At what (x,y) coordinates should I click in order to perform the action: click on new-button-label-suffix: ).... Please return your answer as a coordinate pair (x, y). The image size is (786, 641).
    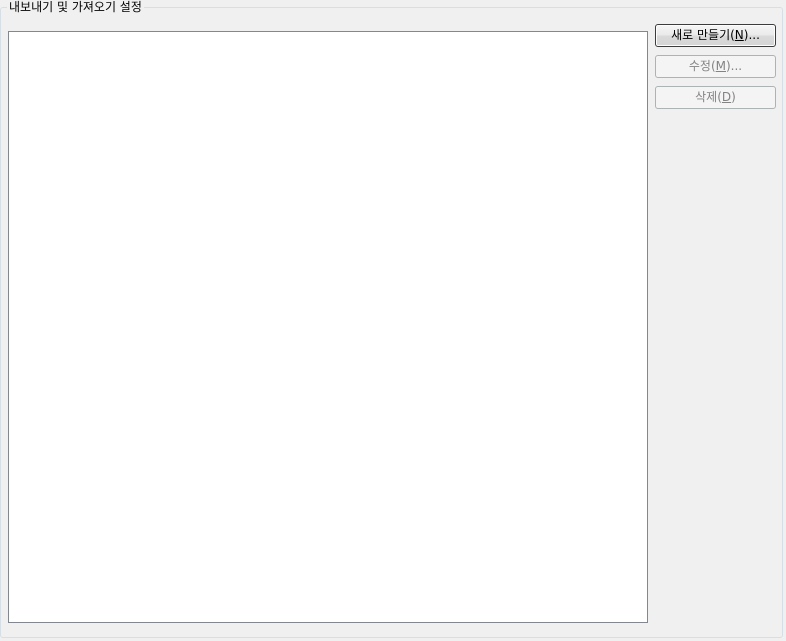
    Looking at the image, I should click on (751, 35).